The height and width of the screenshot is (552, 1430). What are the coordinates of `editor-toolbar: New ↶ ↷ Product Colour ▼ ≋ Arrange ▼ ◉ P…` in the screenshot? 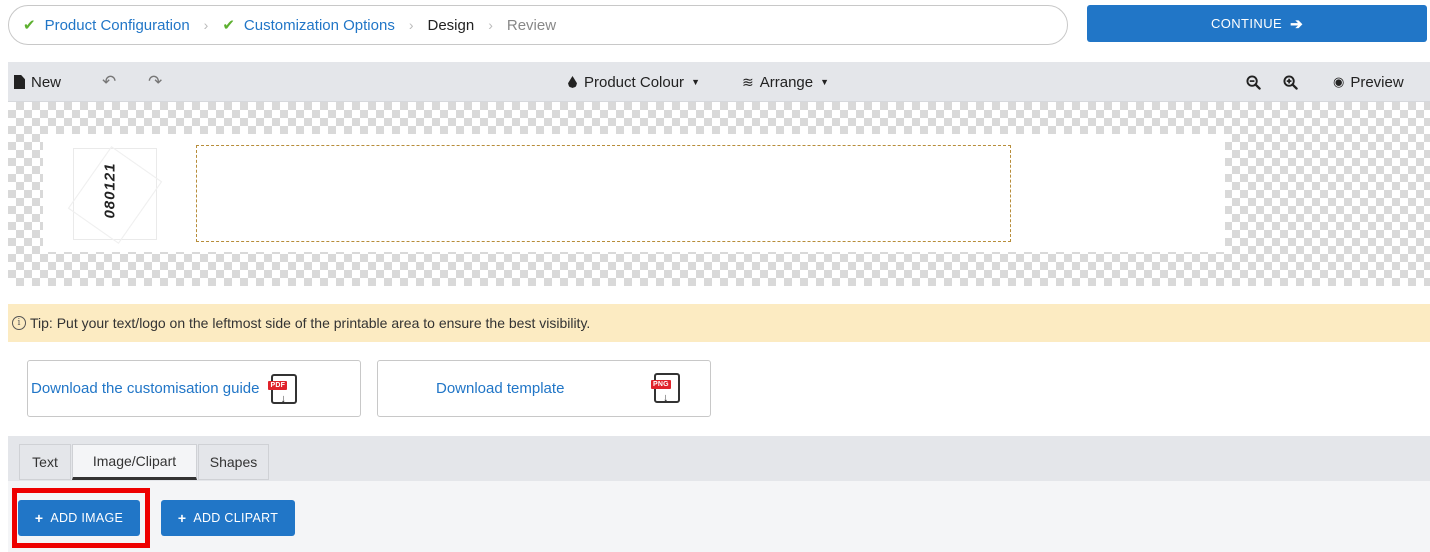 It's located at (719, 82).